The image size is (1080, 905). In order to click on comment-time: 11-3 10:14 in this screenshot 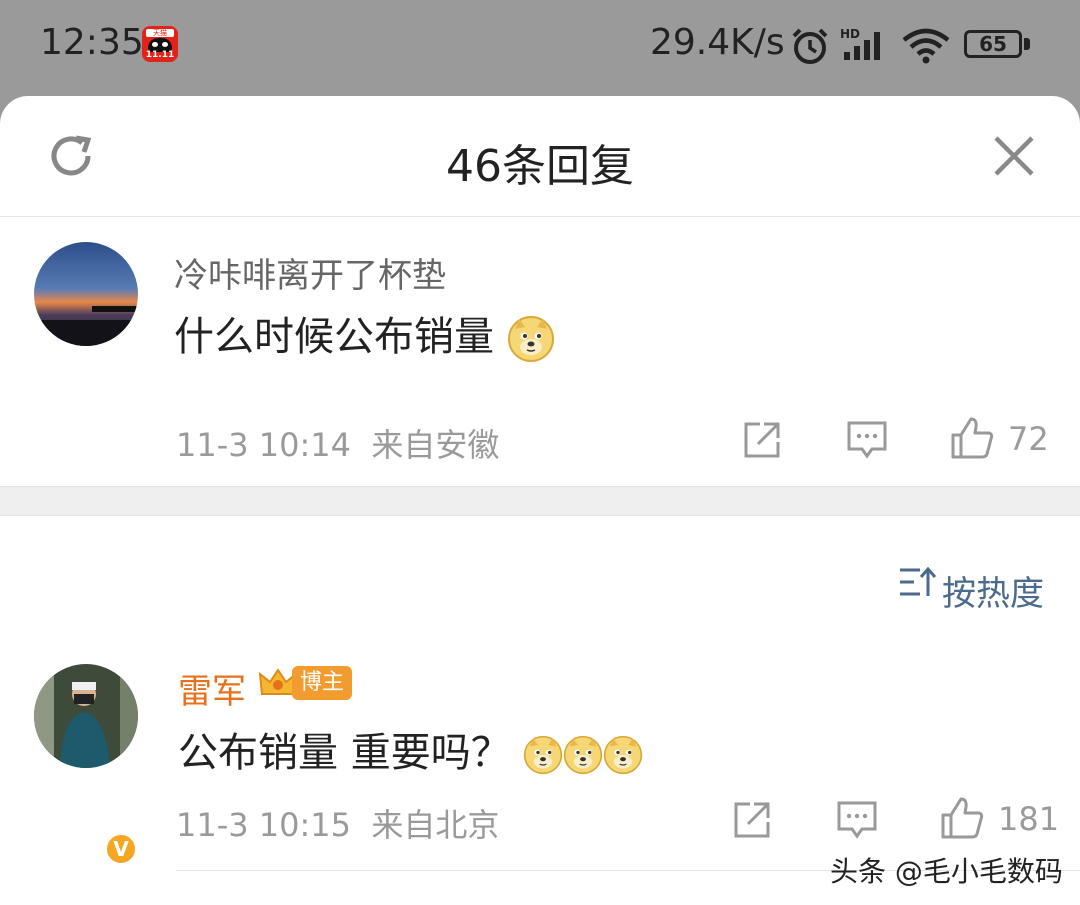, I will do `click(264, 445)`.